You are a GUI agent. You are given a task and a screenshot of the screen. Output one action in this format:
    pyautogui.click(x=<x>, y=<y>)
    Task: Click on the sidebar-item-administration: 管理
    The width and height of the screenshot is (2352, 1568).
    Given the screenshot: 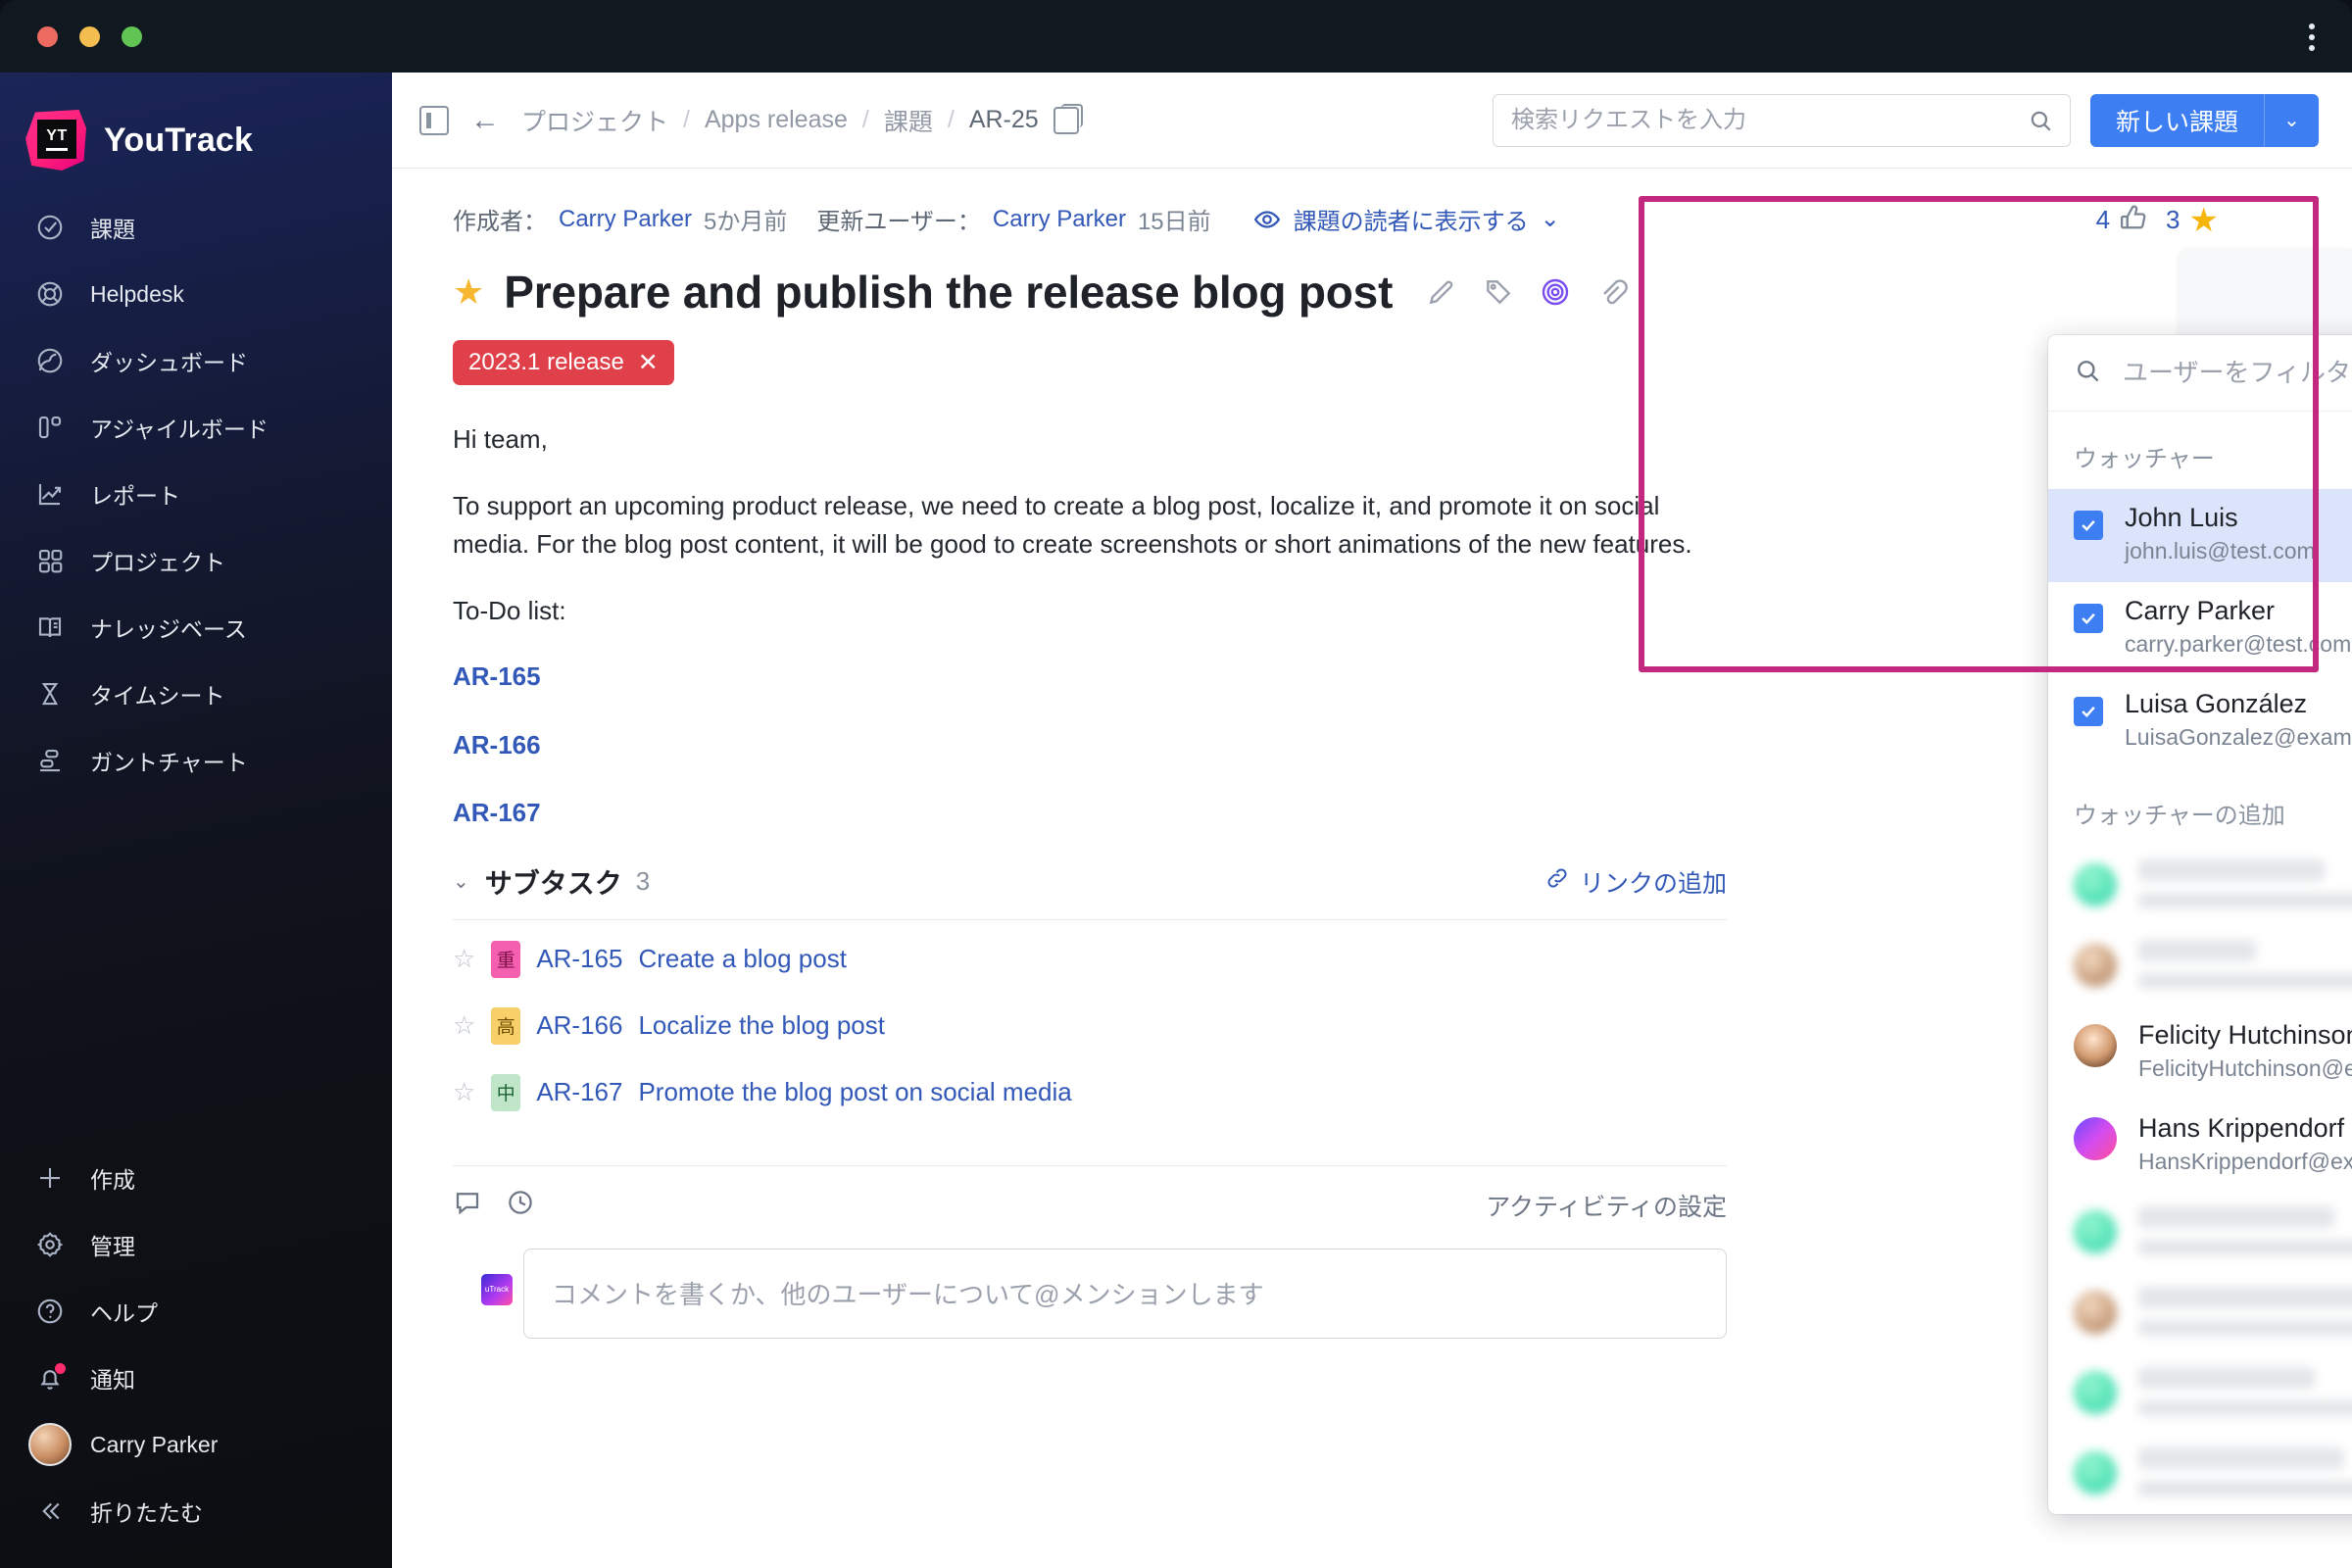 What is the action you would take?
    pyautogui.click(x=196, y=1244)
    